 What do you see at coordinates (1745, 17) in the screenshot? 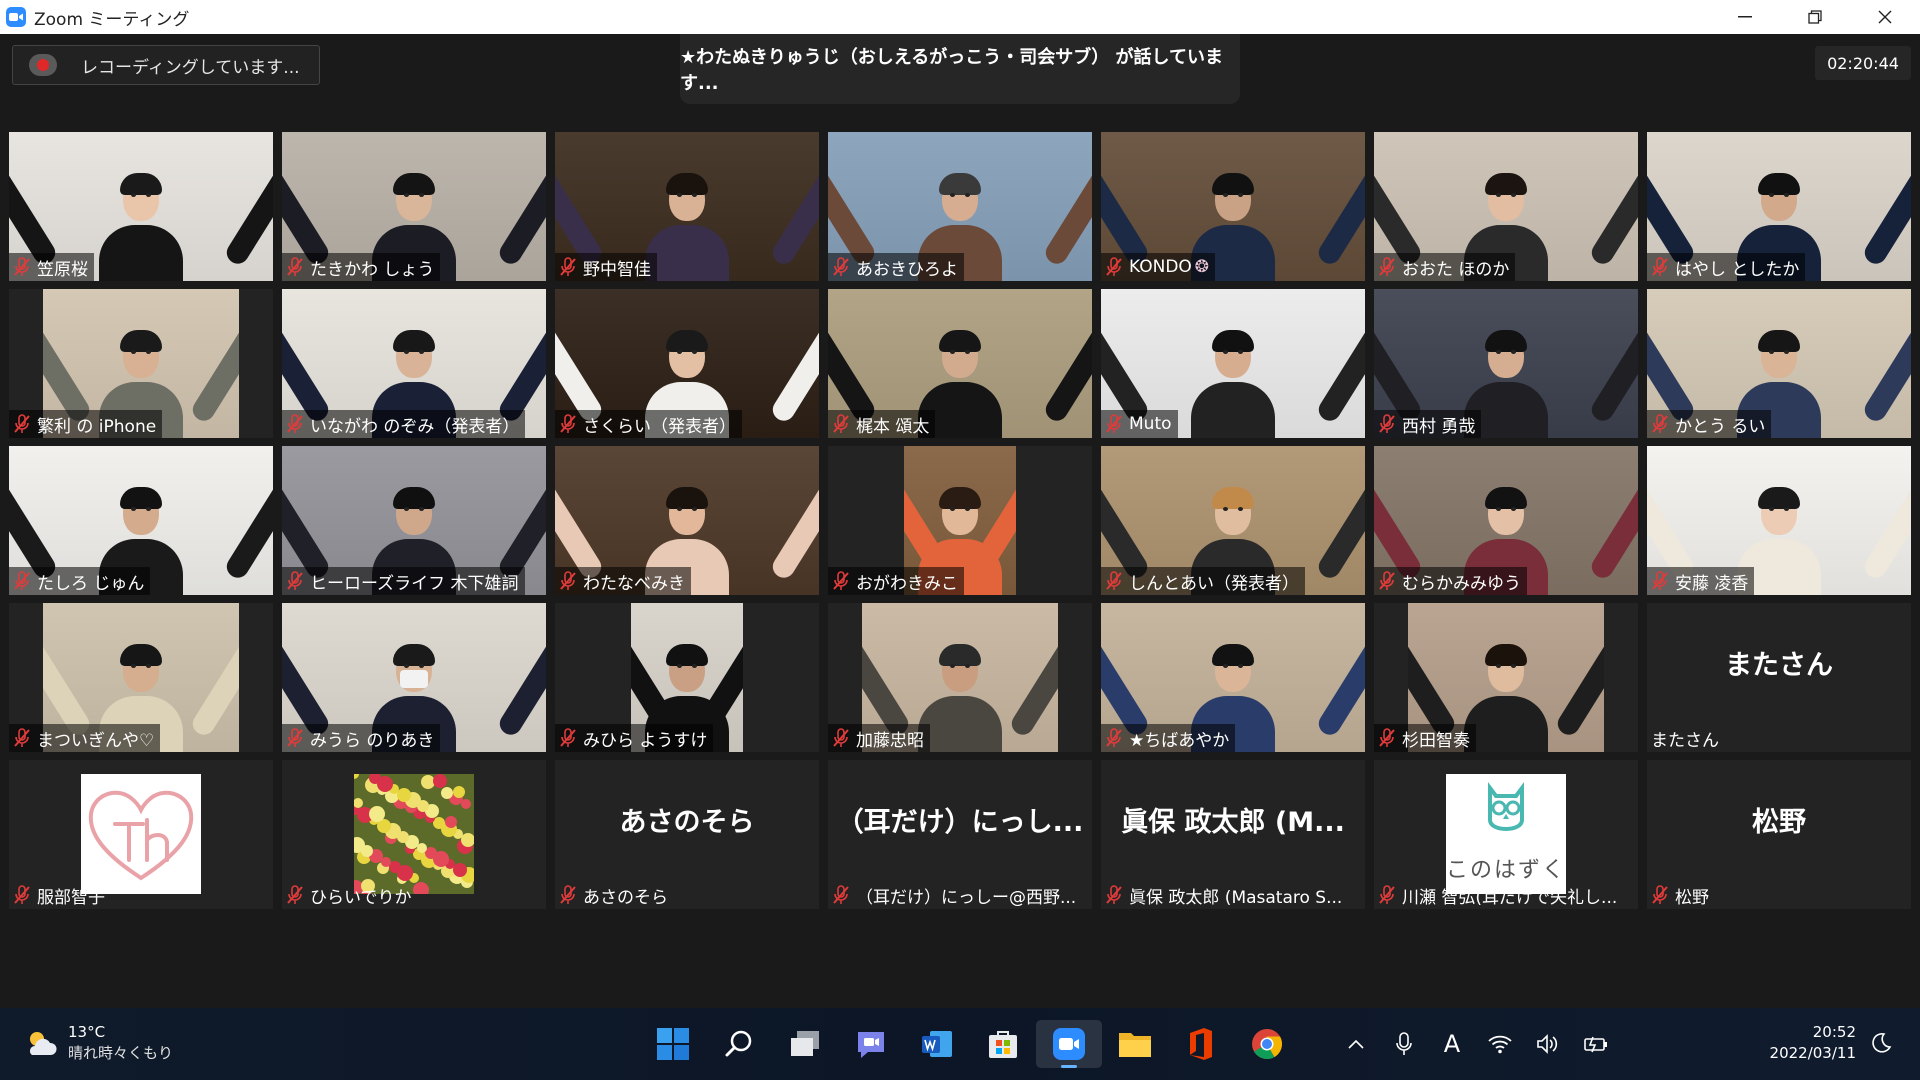
I see `minimize-button` at bounding box center [1745, 17].